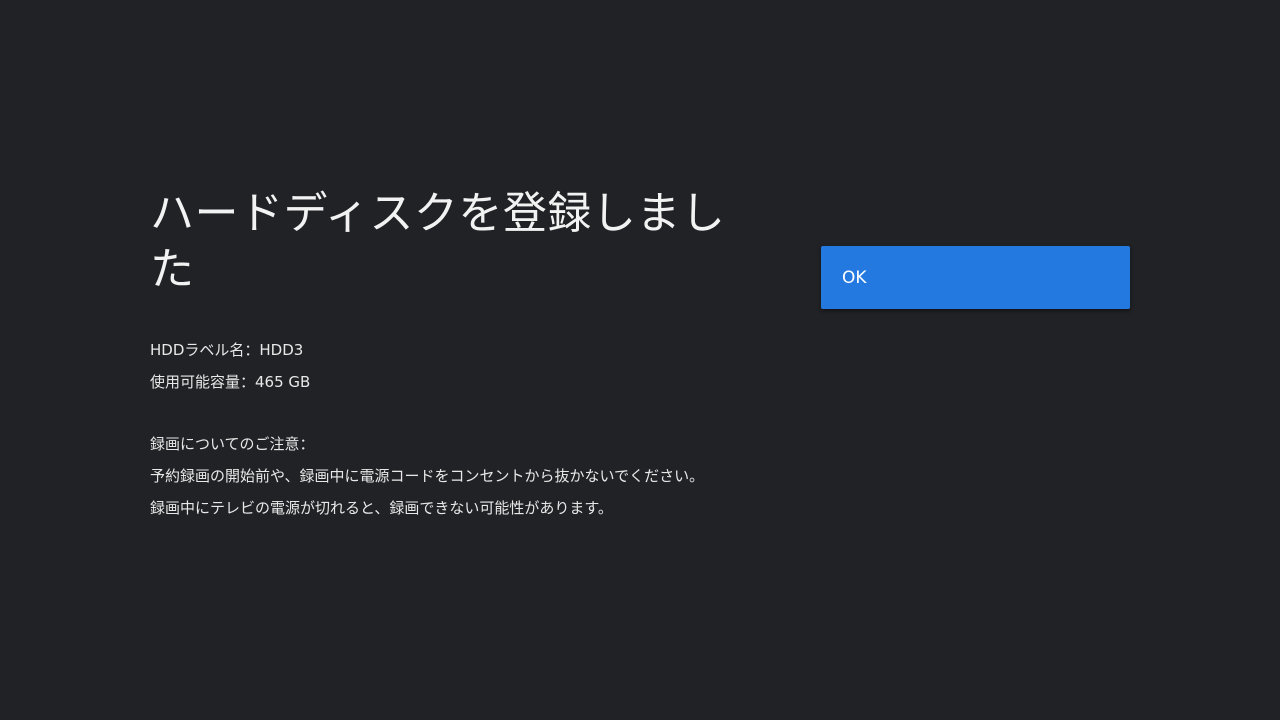 The image size is (1280, 720). Describe the element at coordinates (227, 350) in the screenshot. I see `hdd-label-name: HDDラベル名：HDD3` at that location.